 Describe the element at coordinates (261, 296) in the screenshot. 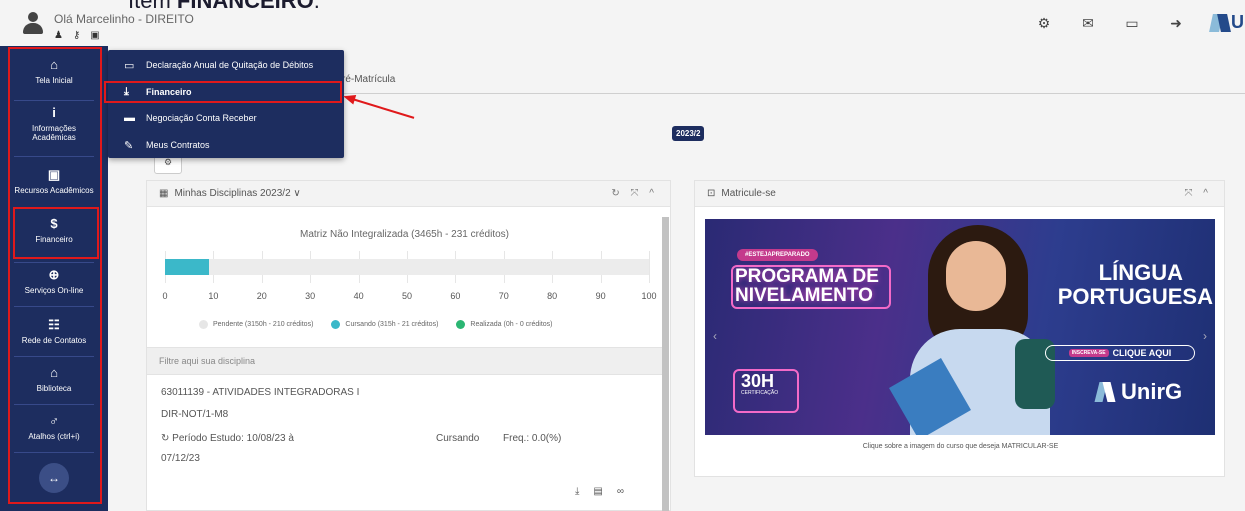

I see `axis-tick-20: 20` at that location.